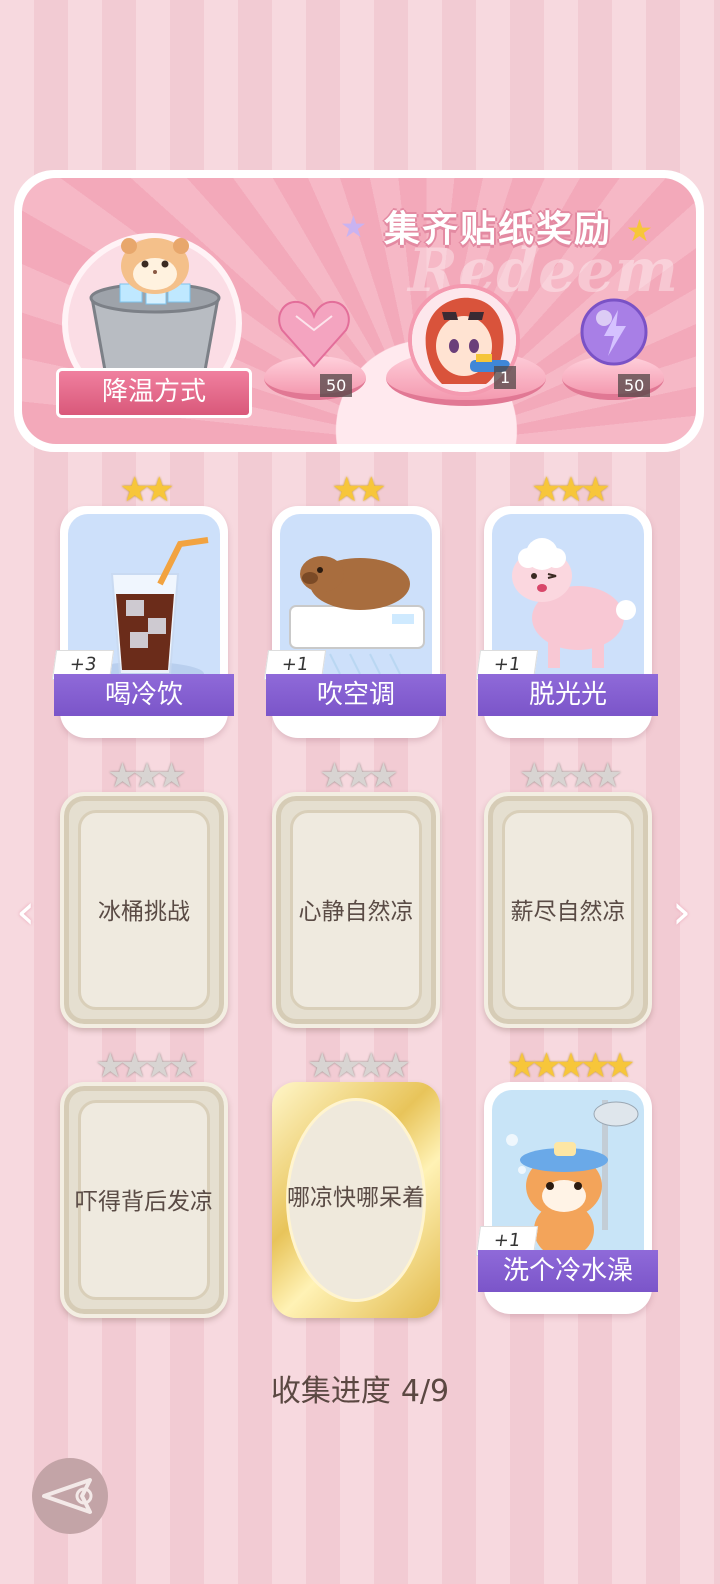  What do you see at coordinates (614, 332) in the screenshot?
I see `purple-lightning-orb-icon` at bounding box center [614, 332].